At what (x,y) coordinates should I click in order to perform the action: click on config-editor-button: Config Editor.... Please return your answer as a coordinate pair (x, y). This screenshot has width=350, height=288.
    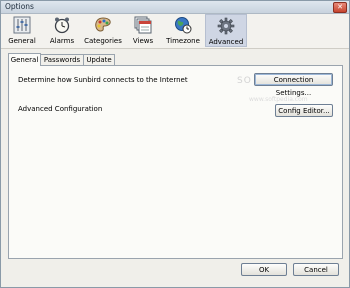
    Looking at the image, I should click on (304, 110).